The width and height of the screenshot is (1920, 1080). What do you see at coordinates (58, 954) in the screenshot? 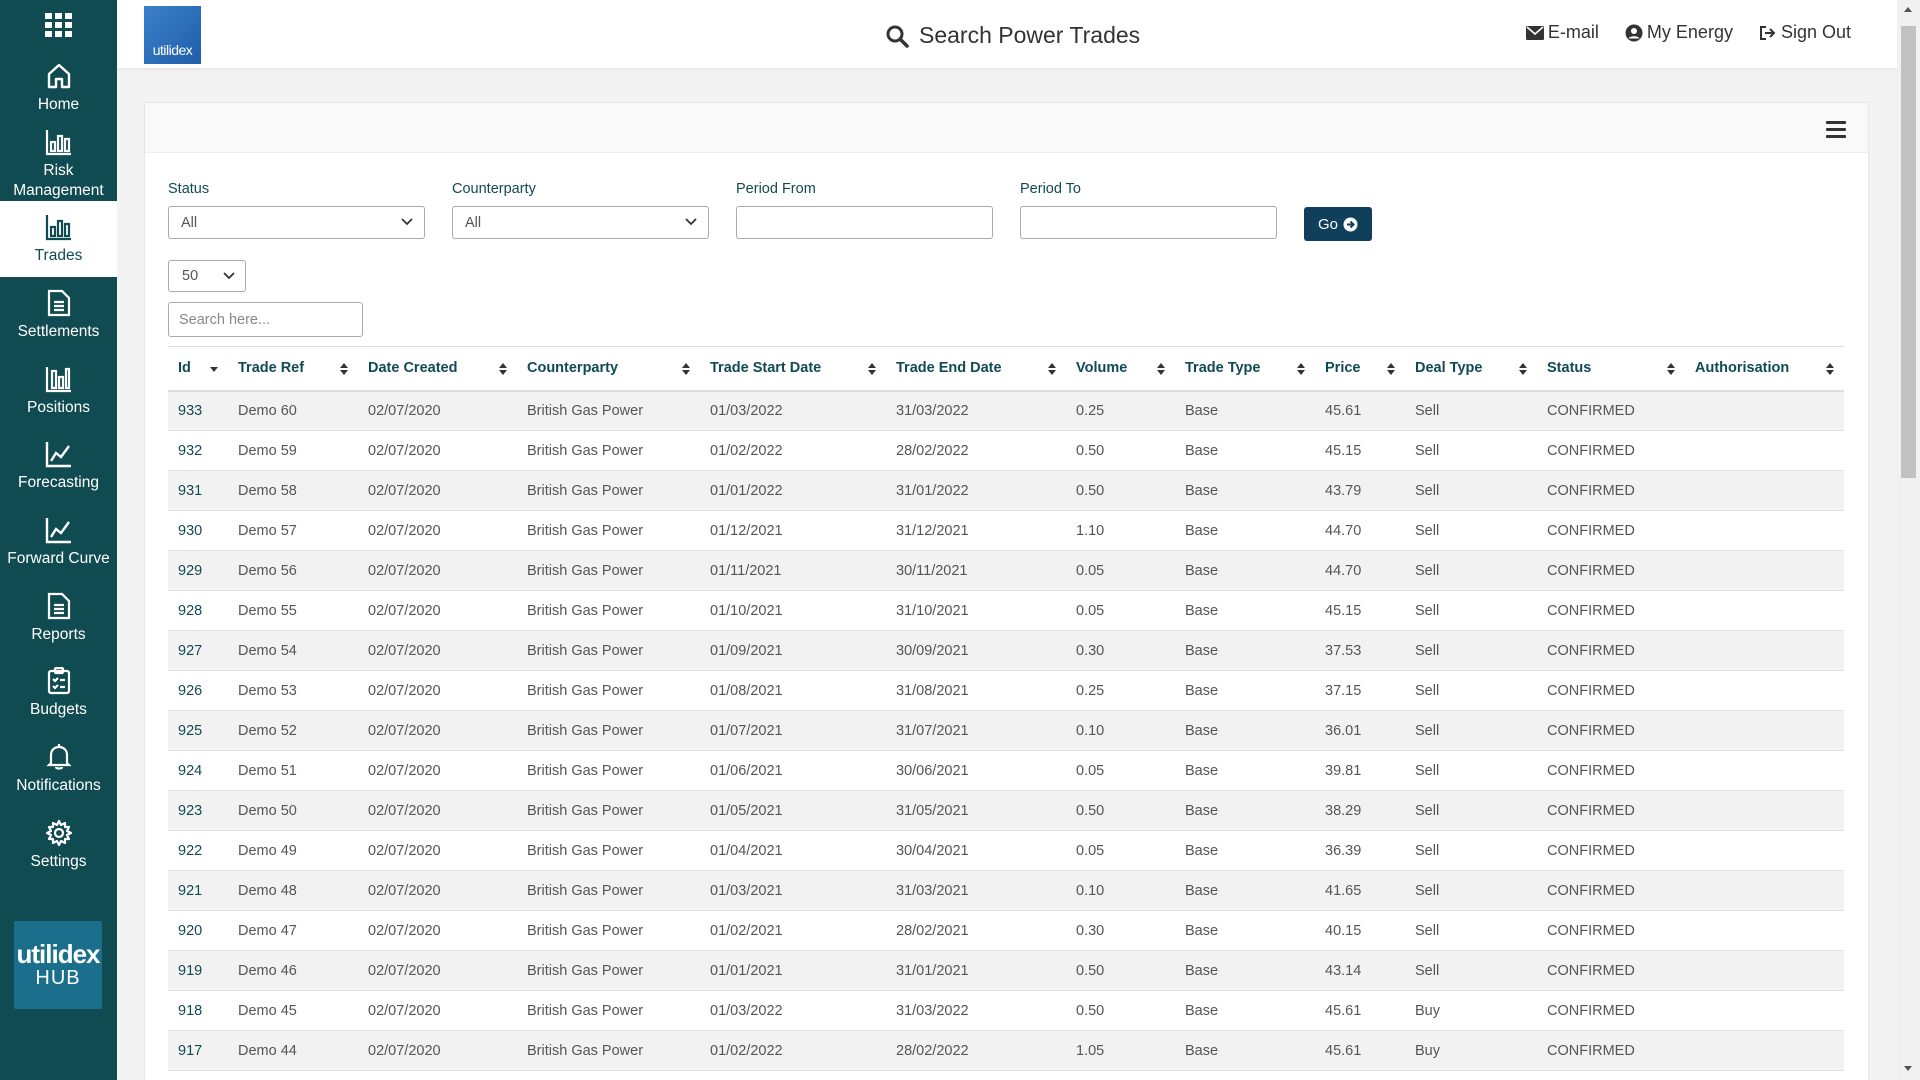
I see `hub-logo-word: utilidex` at bounding box center [58, 954].